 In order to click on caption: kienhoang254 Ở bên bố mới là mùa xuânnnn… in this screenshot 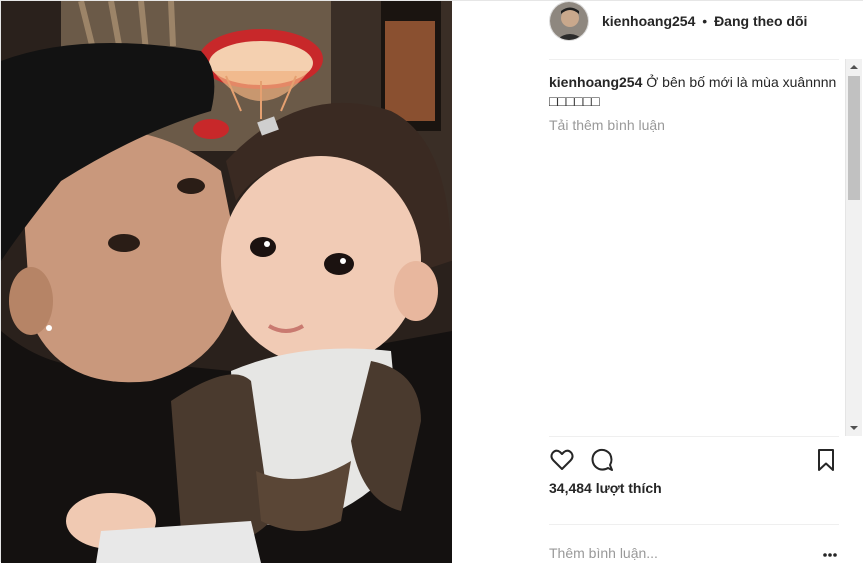, I will do `click(694, 92)`.